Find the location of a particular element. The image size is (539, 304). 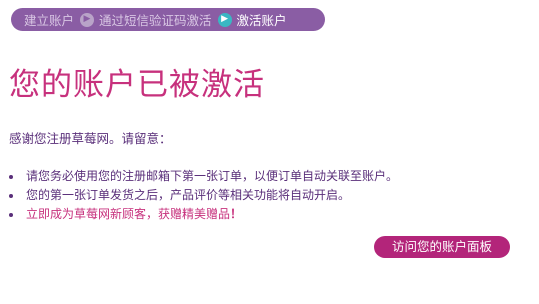

list-item: 您的第一张订单发货之后，产品评价等相关功能将自动开启。 is located at coordinates (203, 195).